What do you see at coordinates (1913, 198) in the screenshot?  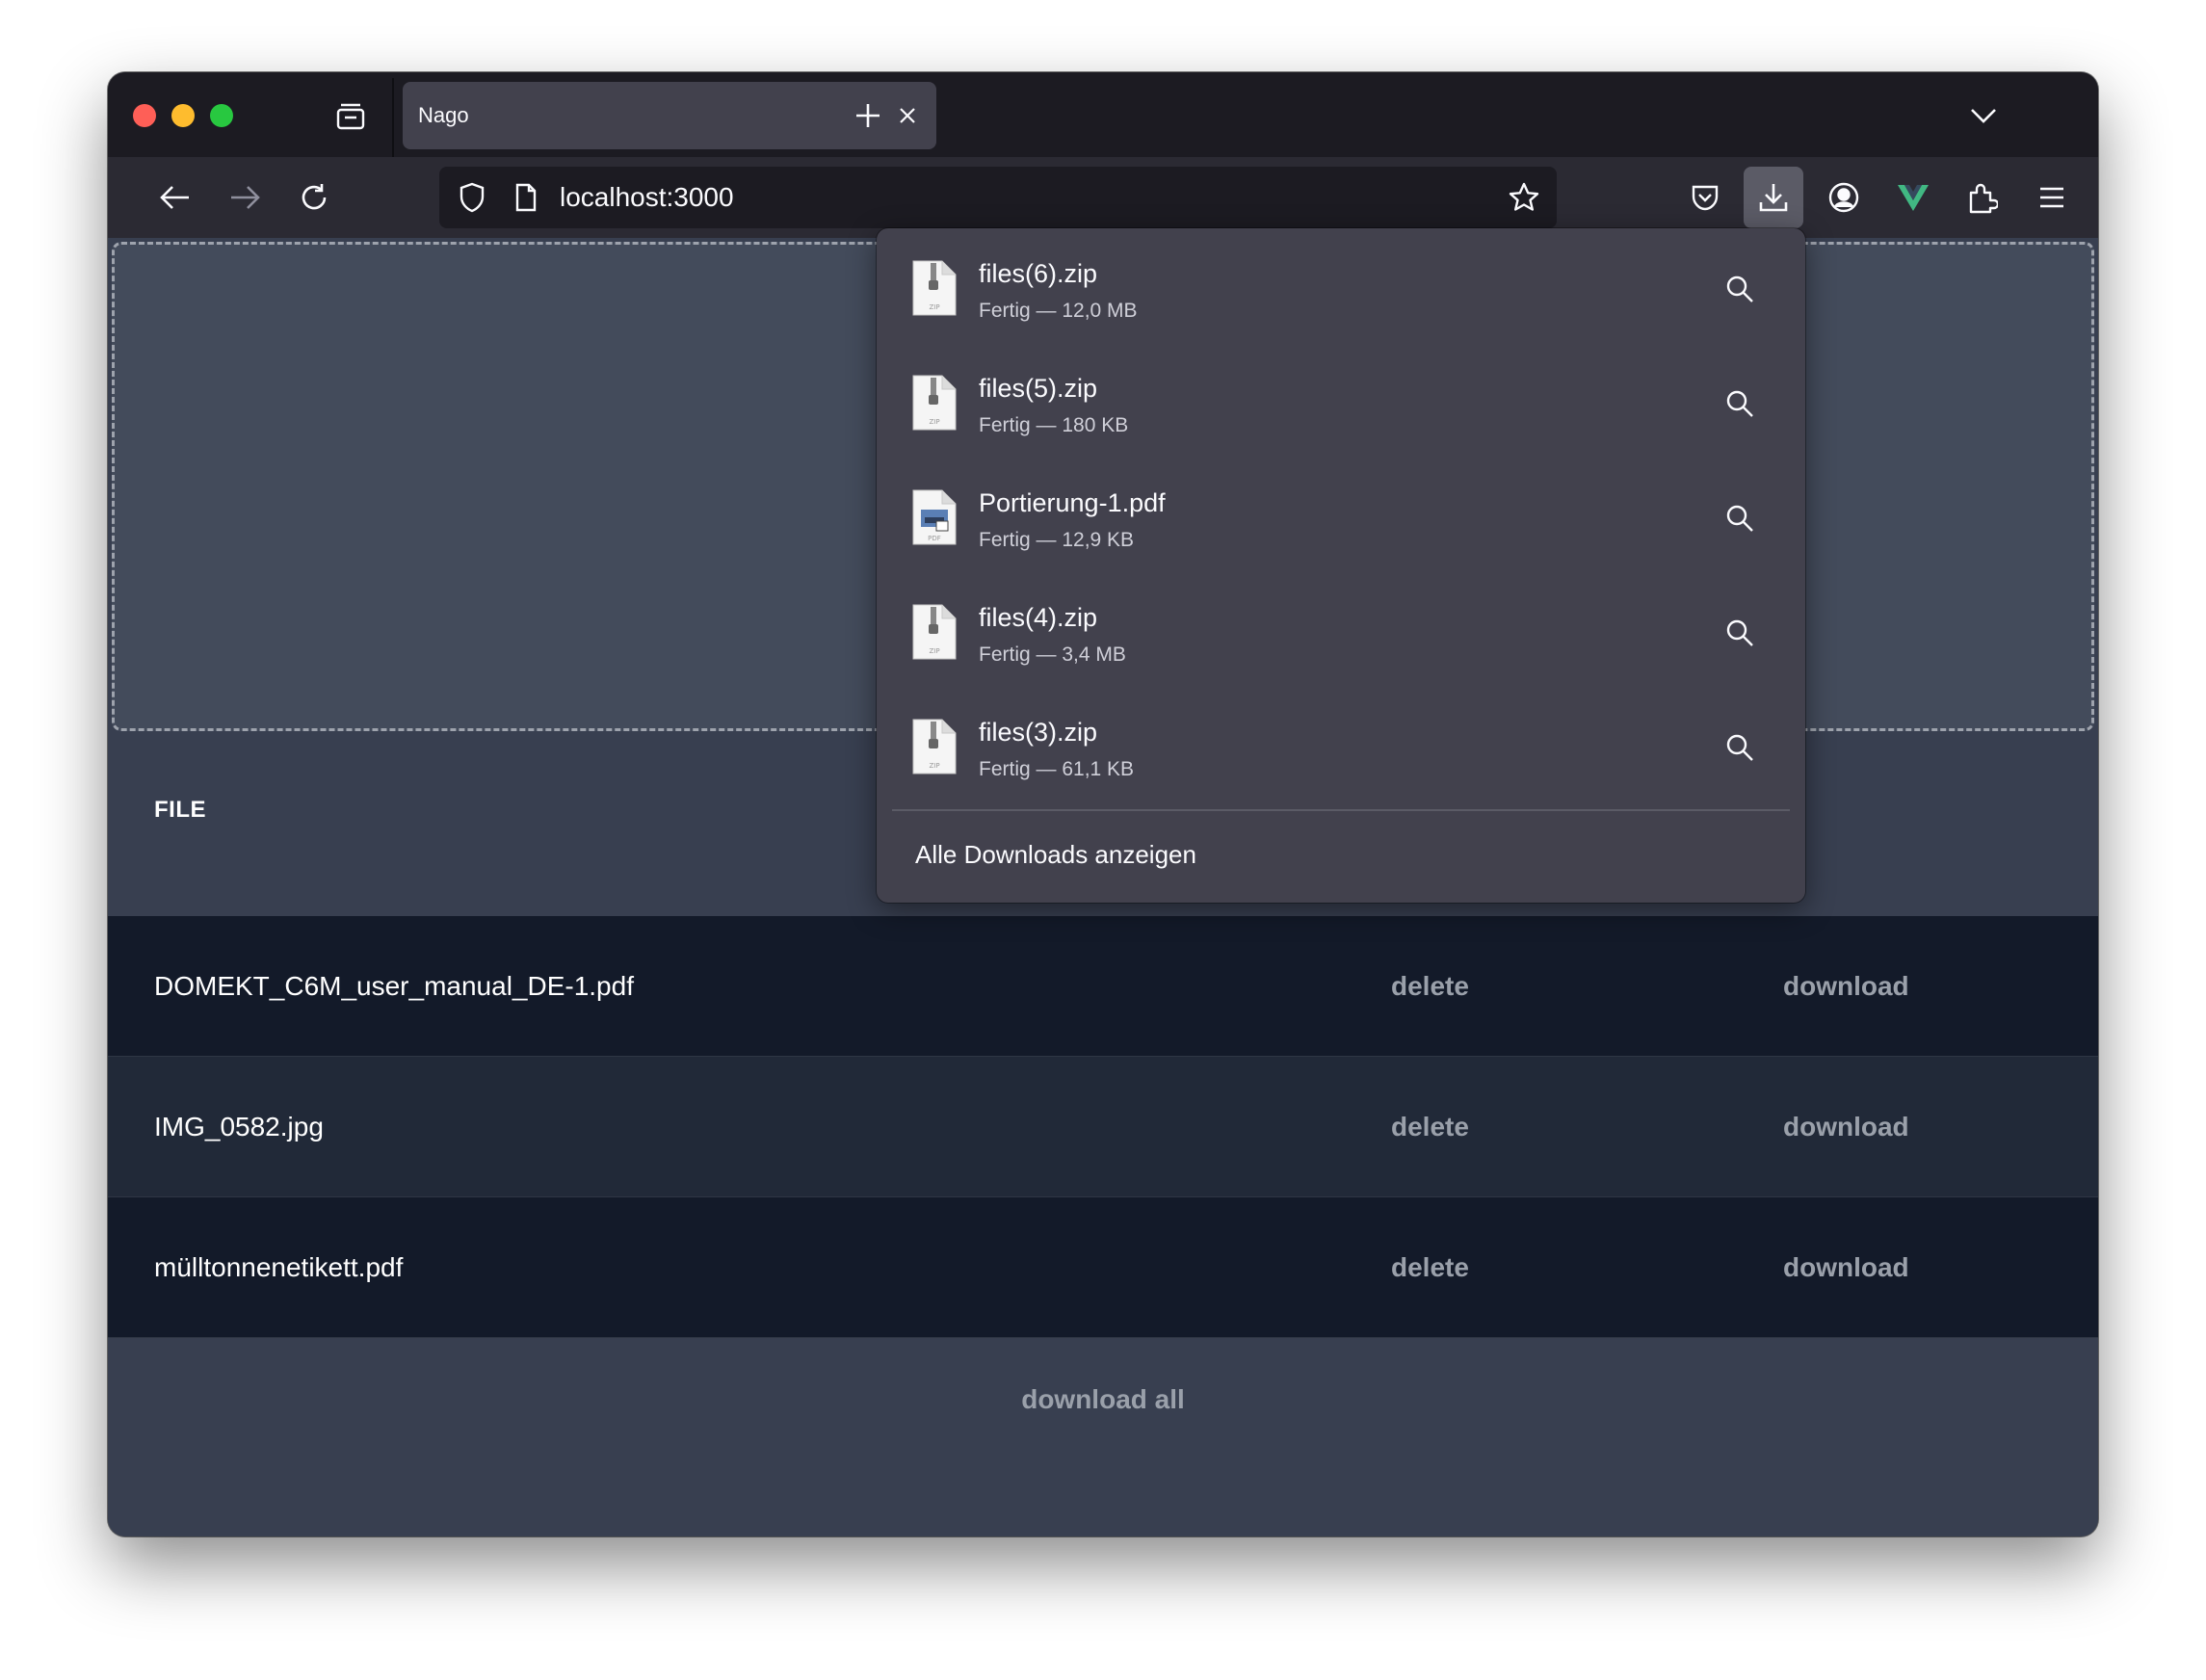 I see `vue-devtools-icon` at bounding box center [1913, 198].